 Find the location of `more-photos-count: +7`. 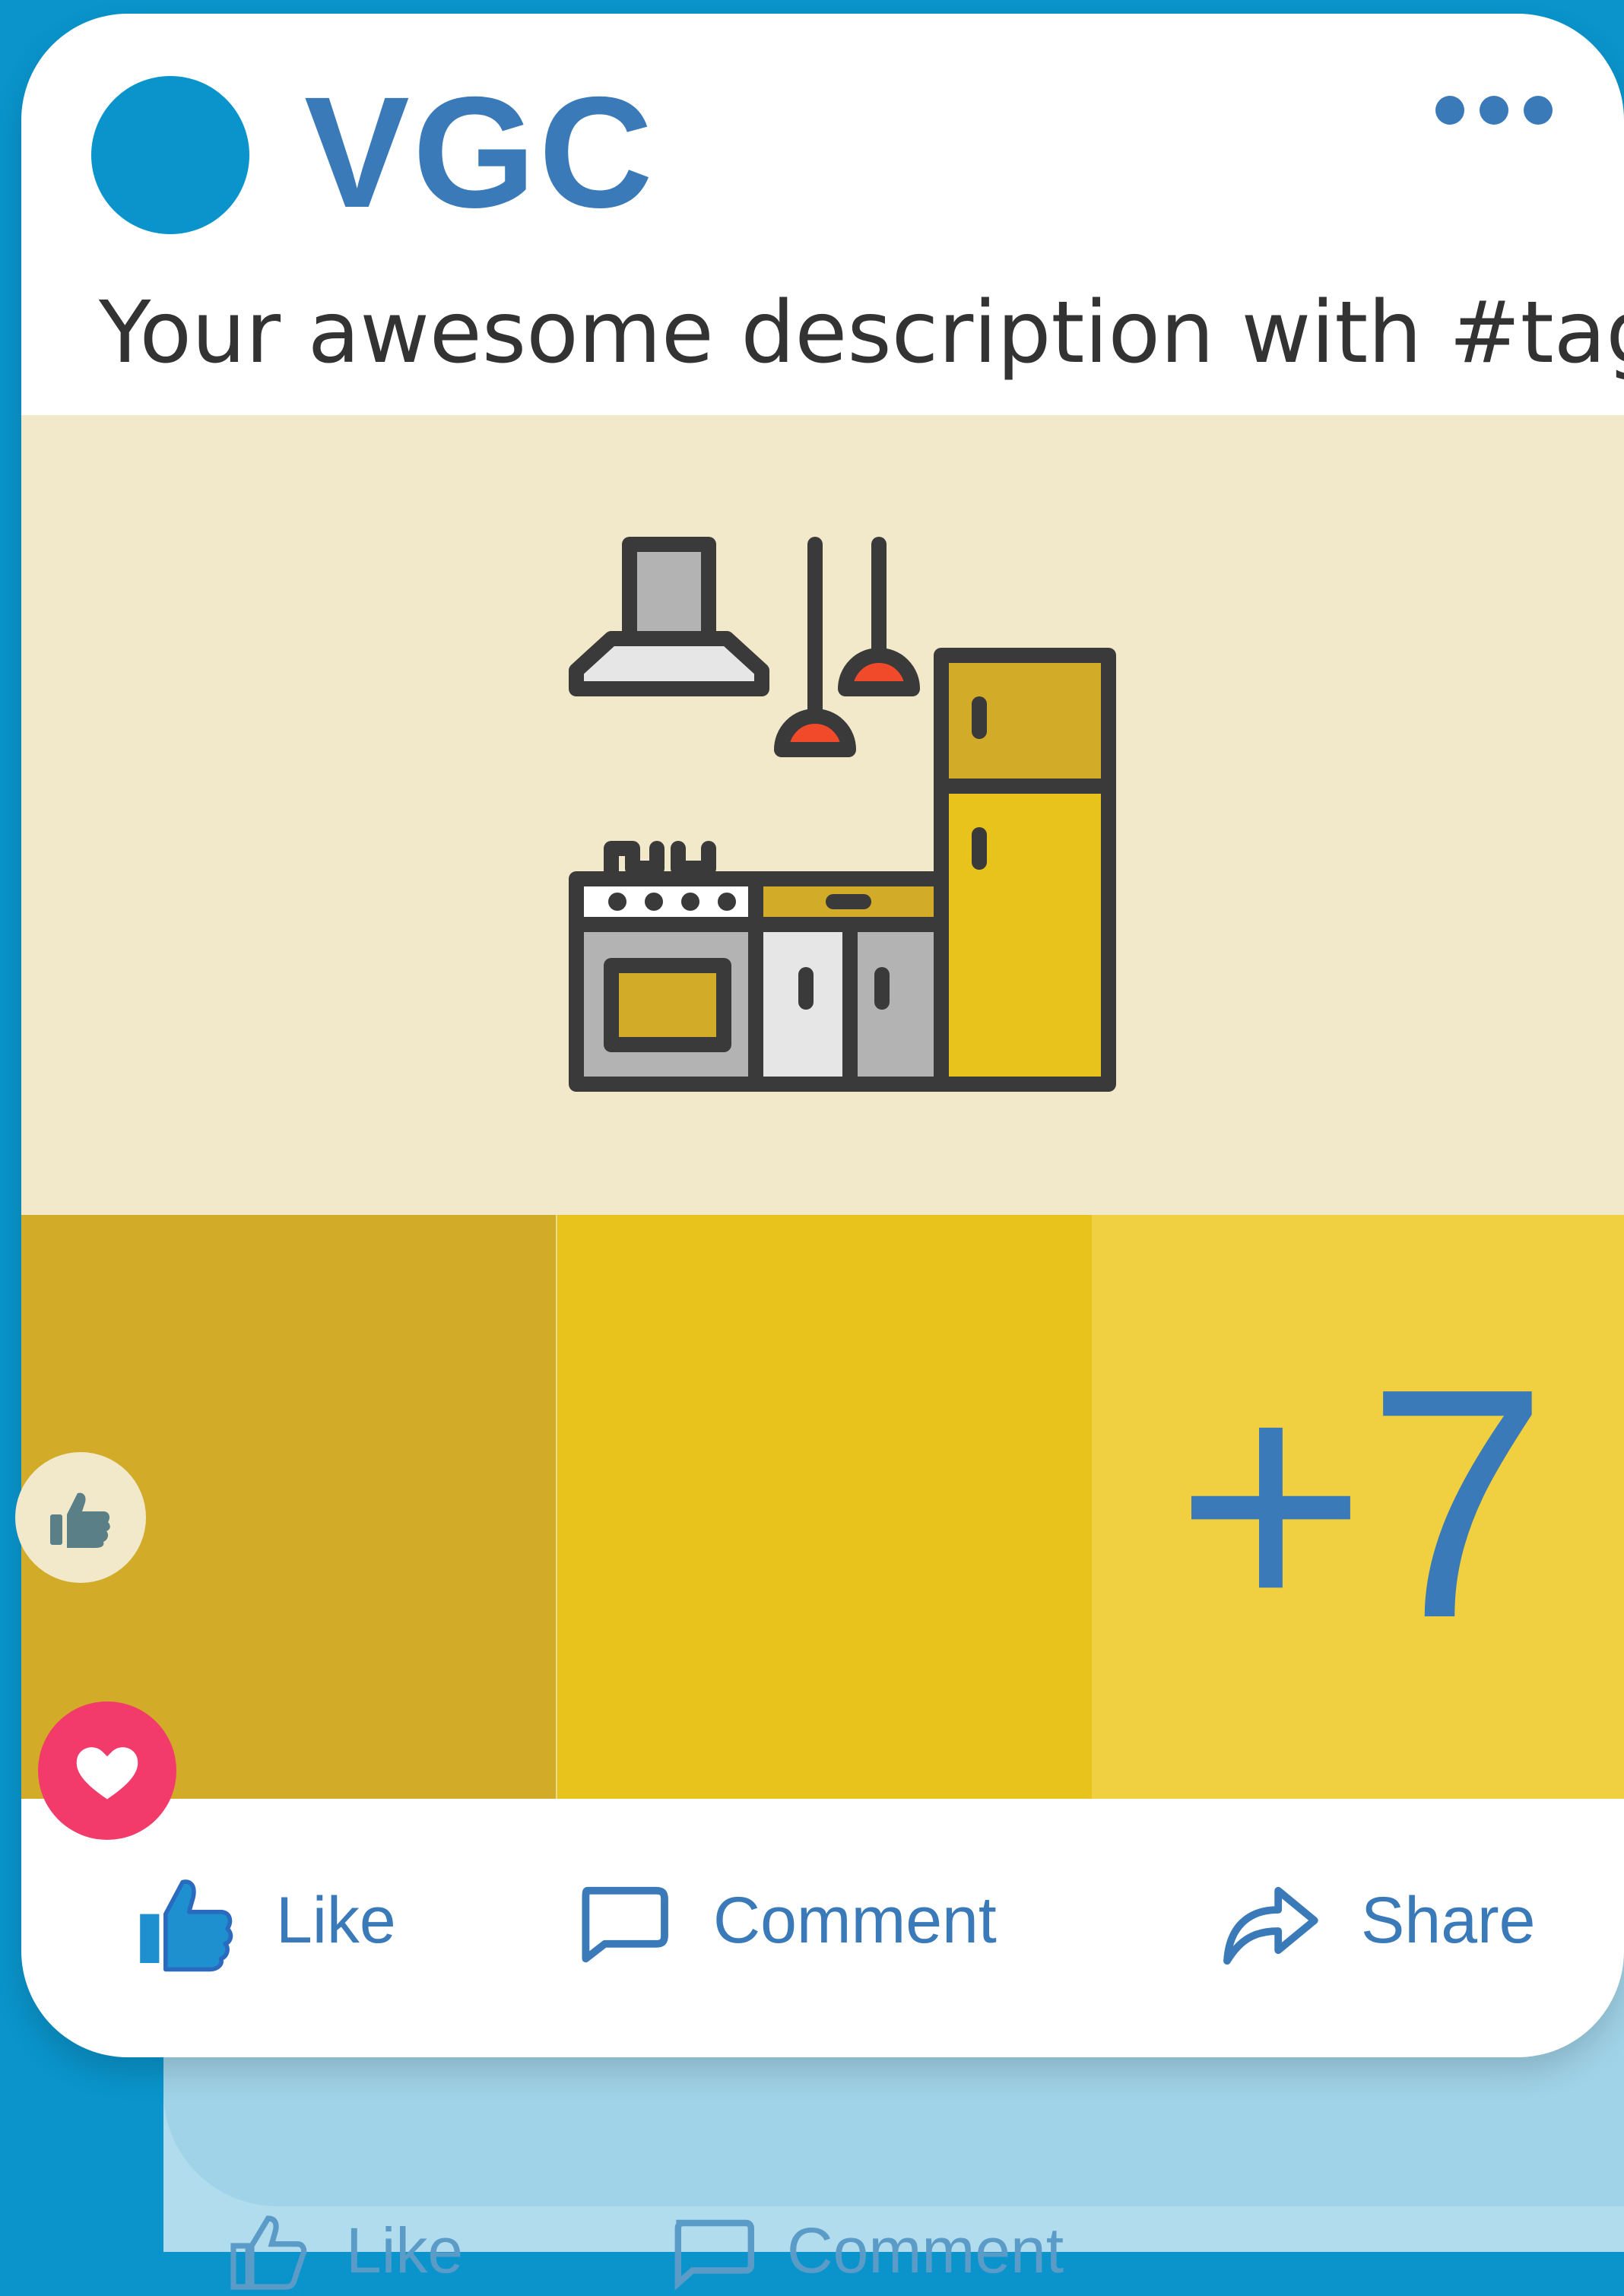

more-photos-count: +7 is located at coordinates (1362, 1503).